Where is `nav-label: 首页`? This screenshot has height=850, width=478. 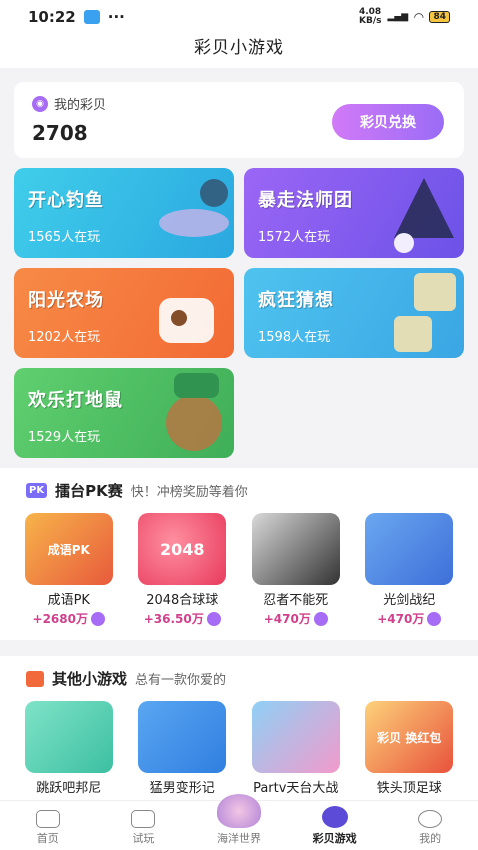
nav-label: 首页 is located at coordinates (47, 838).